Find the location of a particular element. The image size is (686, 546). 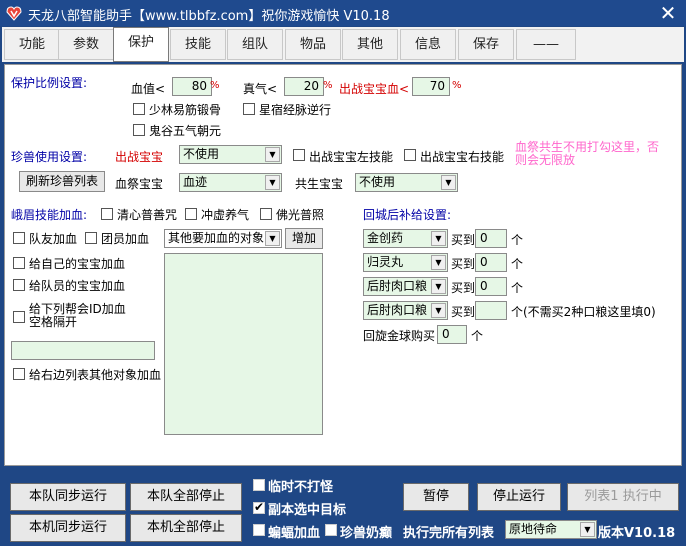

chongxu-checkbox is located at coordinates (191, 214).